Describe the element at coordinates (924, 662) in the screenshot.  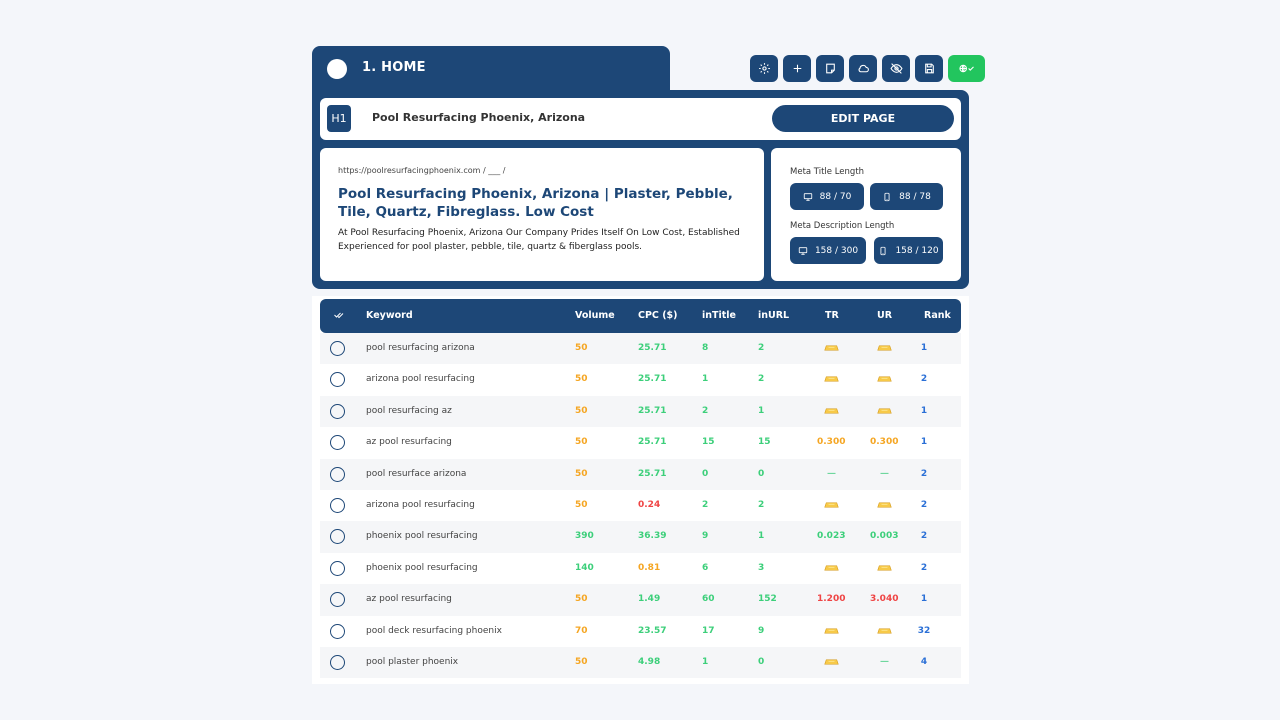
I see `rank-cell: 4` at that location.